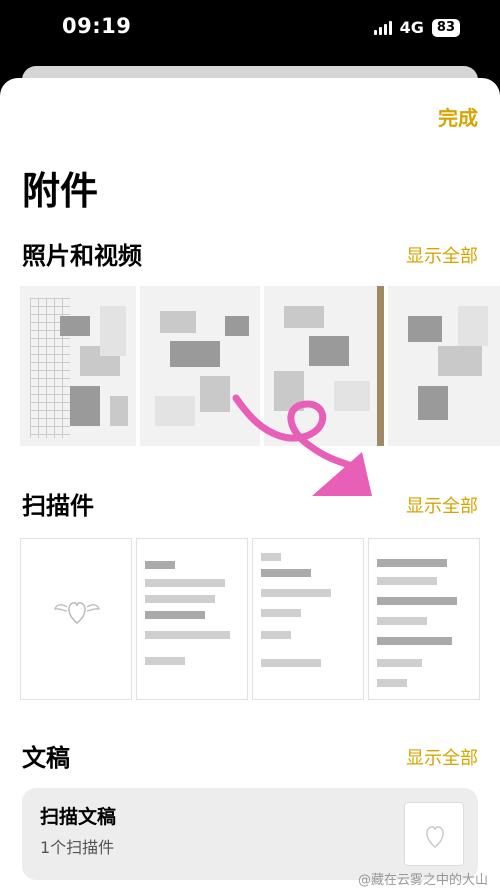  I want to click on heart-icon, so click(435, 837).